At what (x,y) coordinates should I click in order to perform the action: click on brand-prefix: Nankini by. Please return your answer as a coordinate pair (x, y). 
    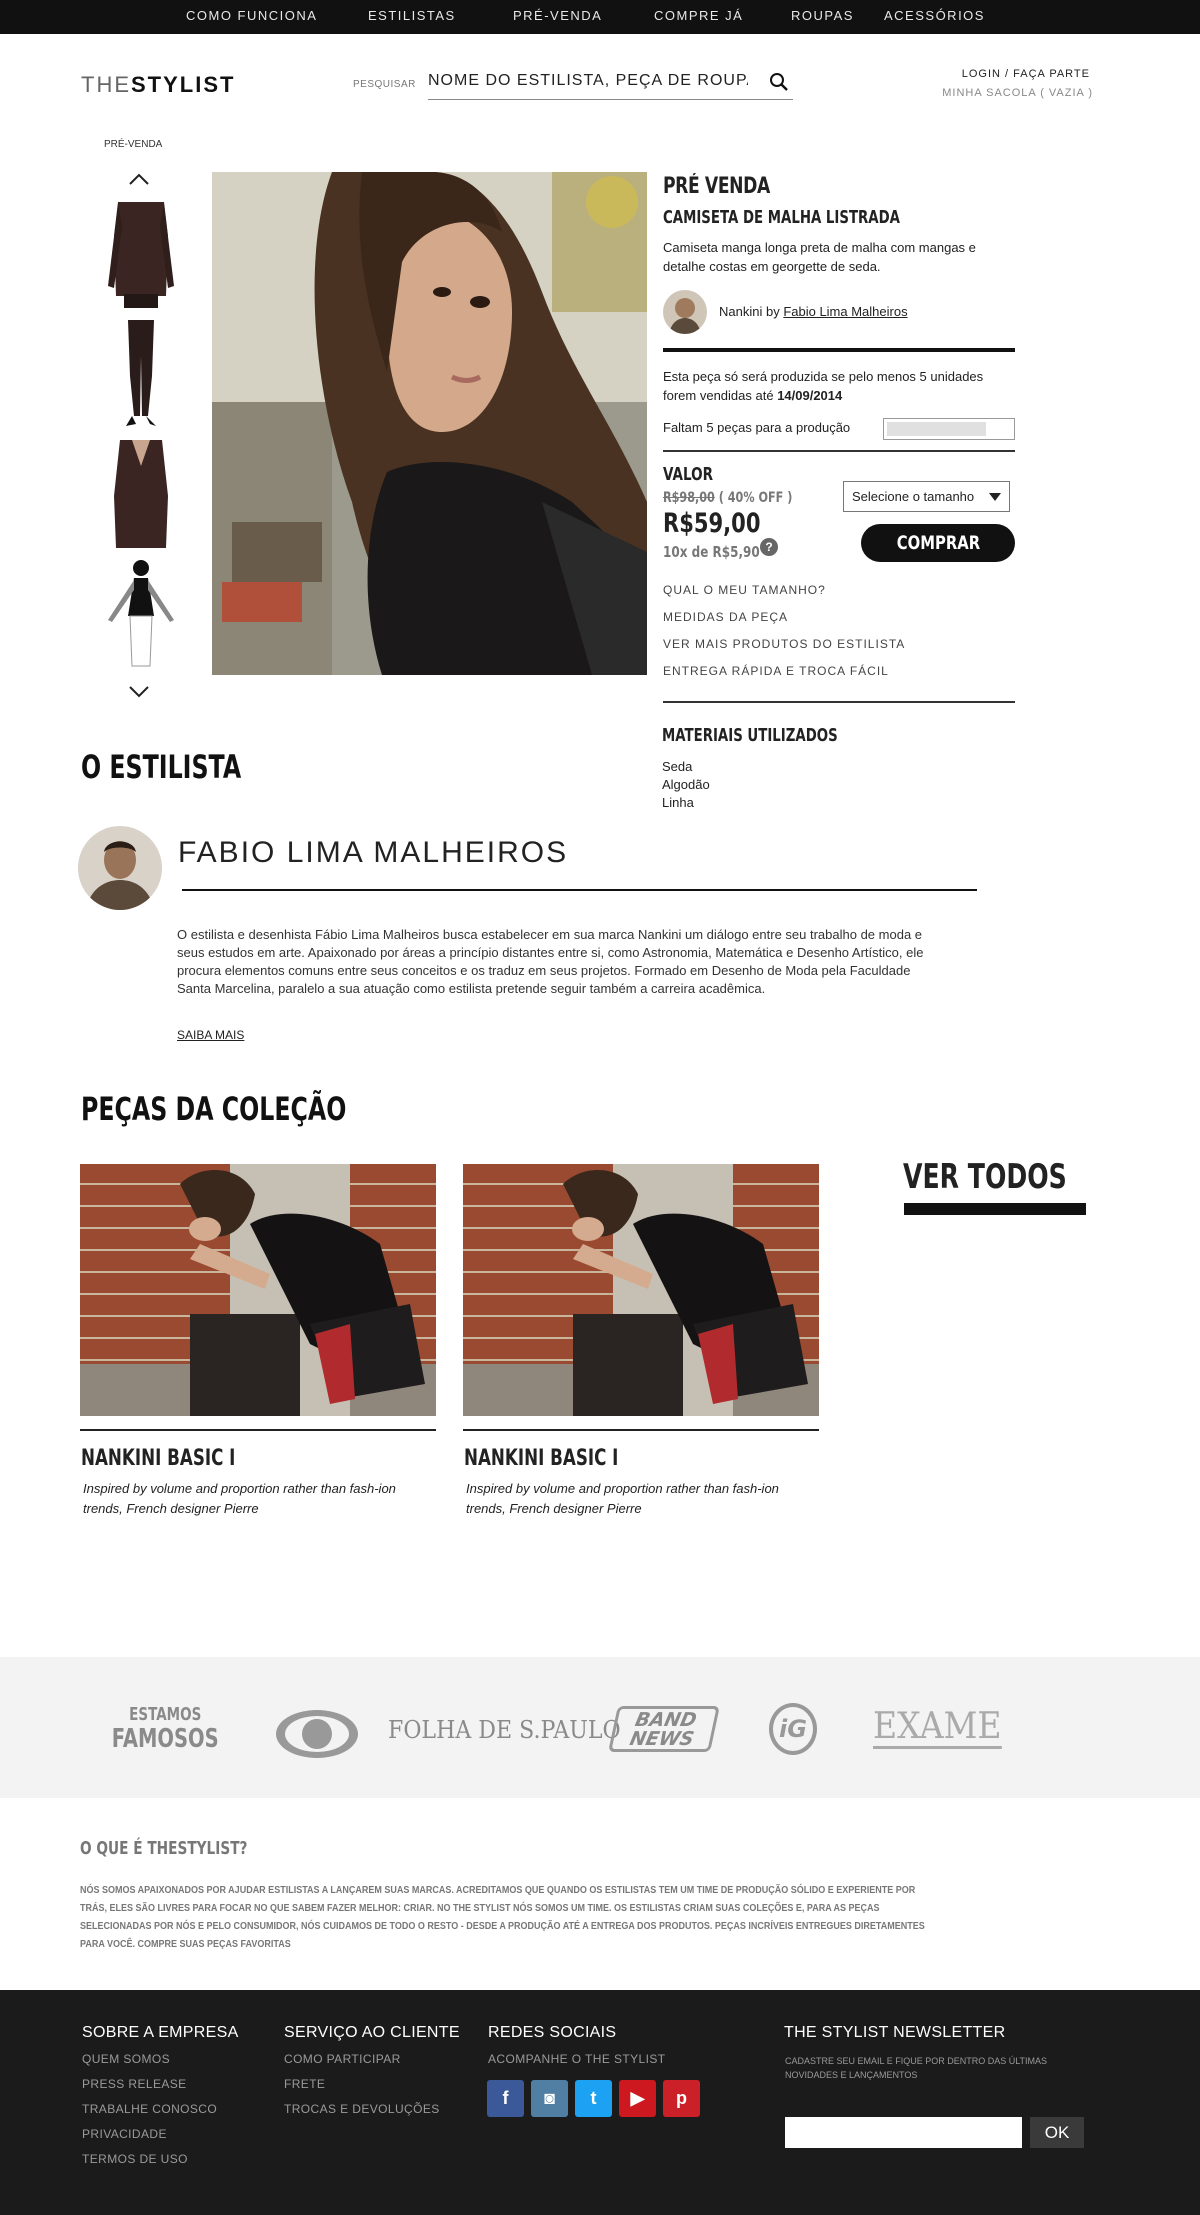
    Looking at the image, I should click on (751, 311).